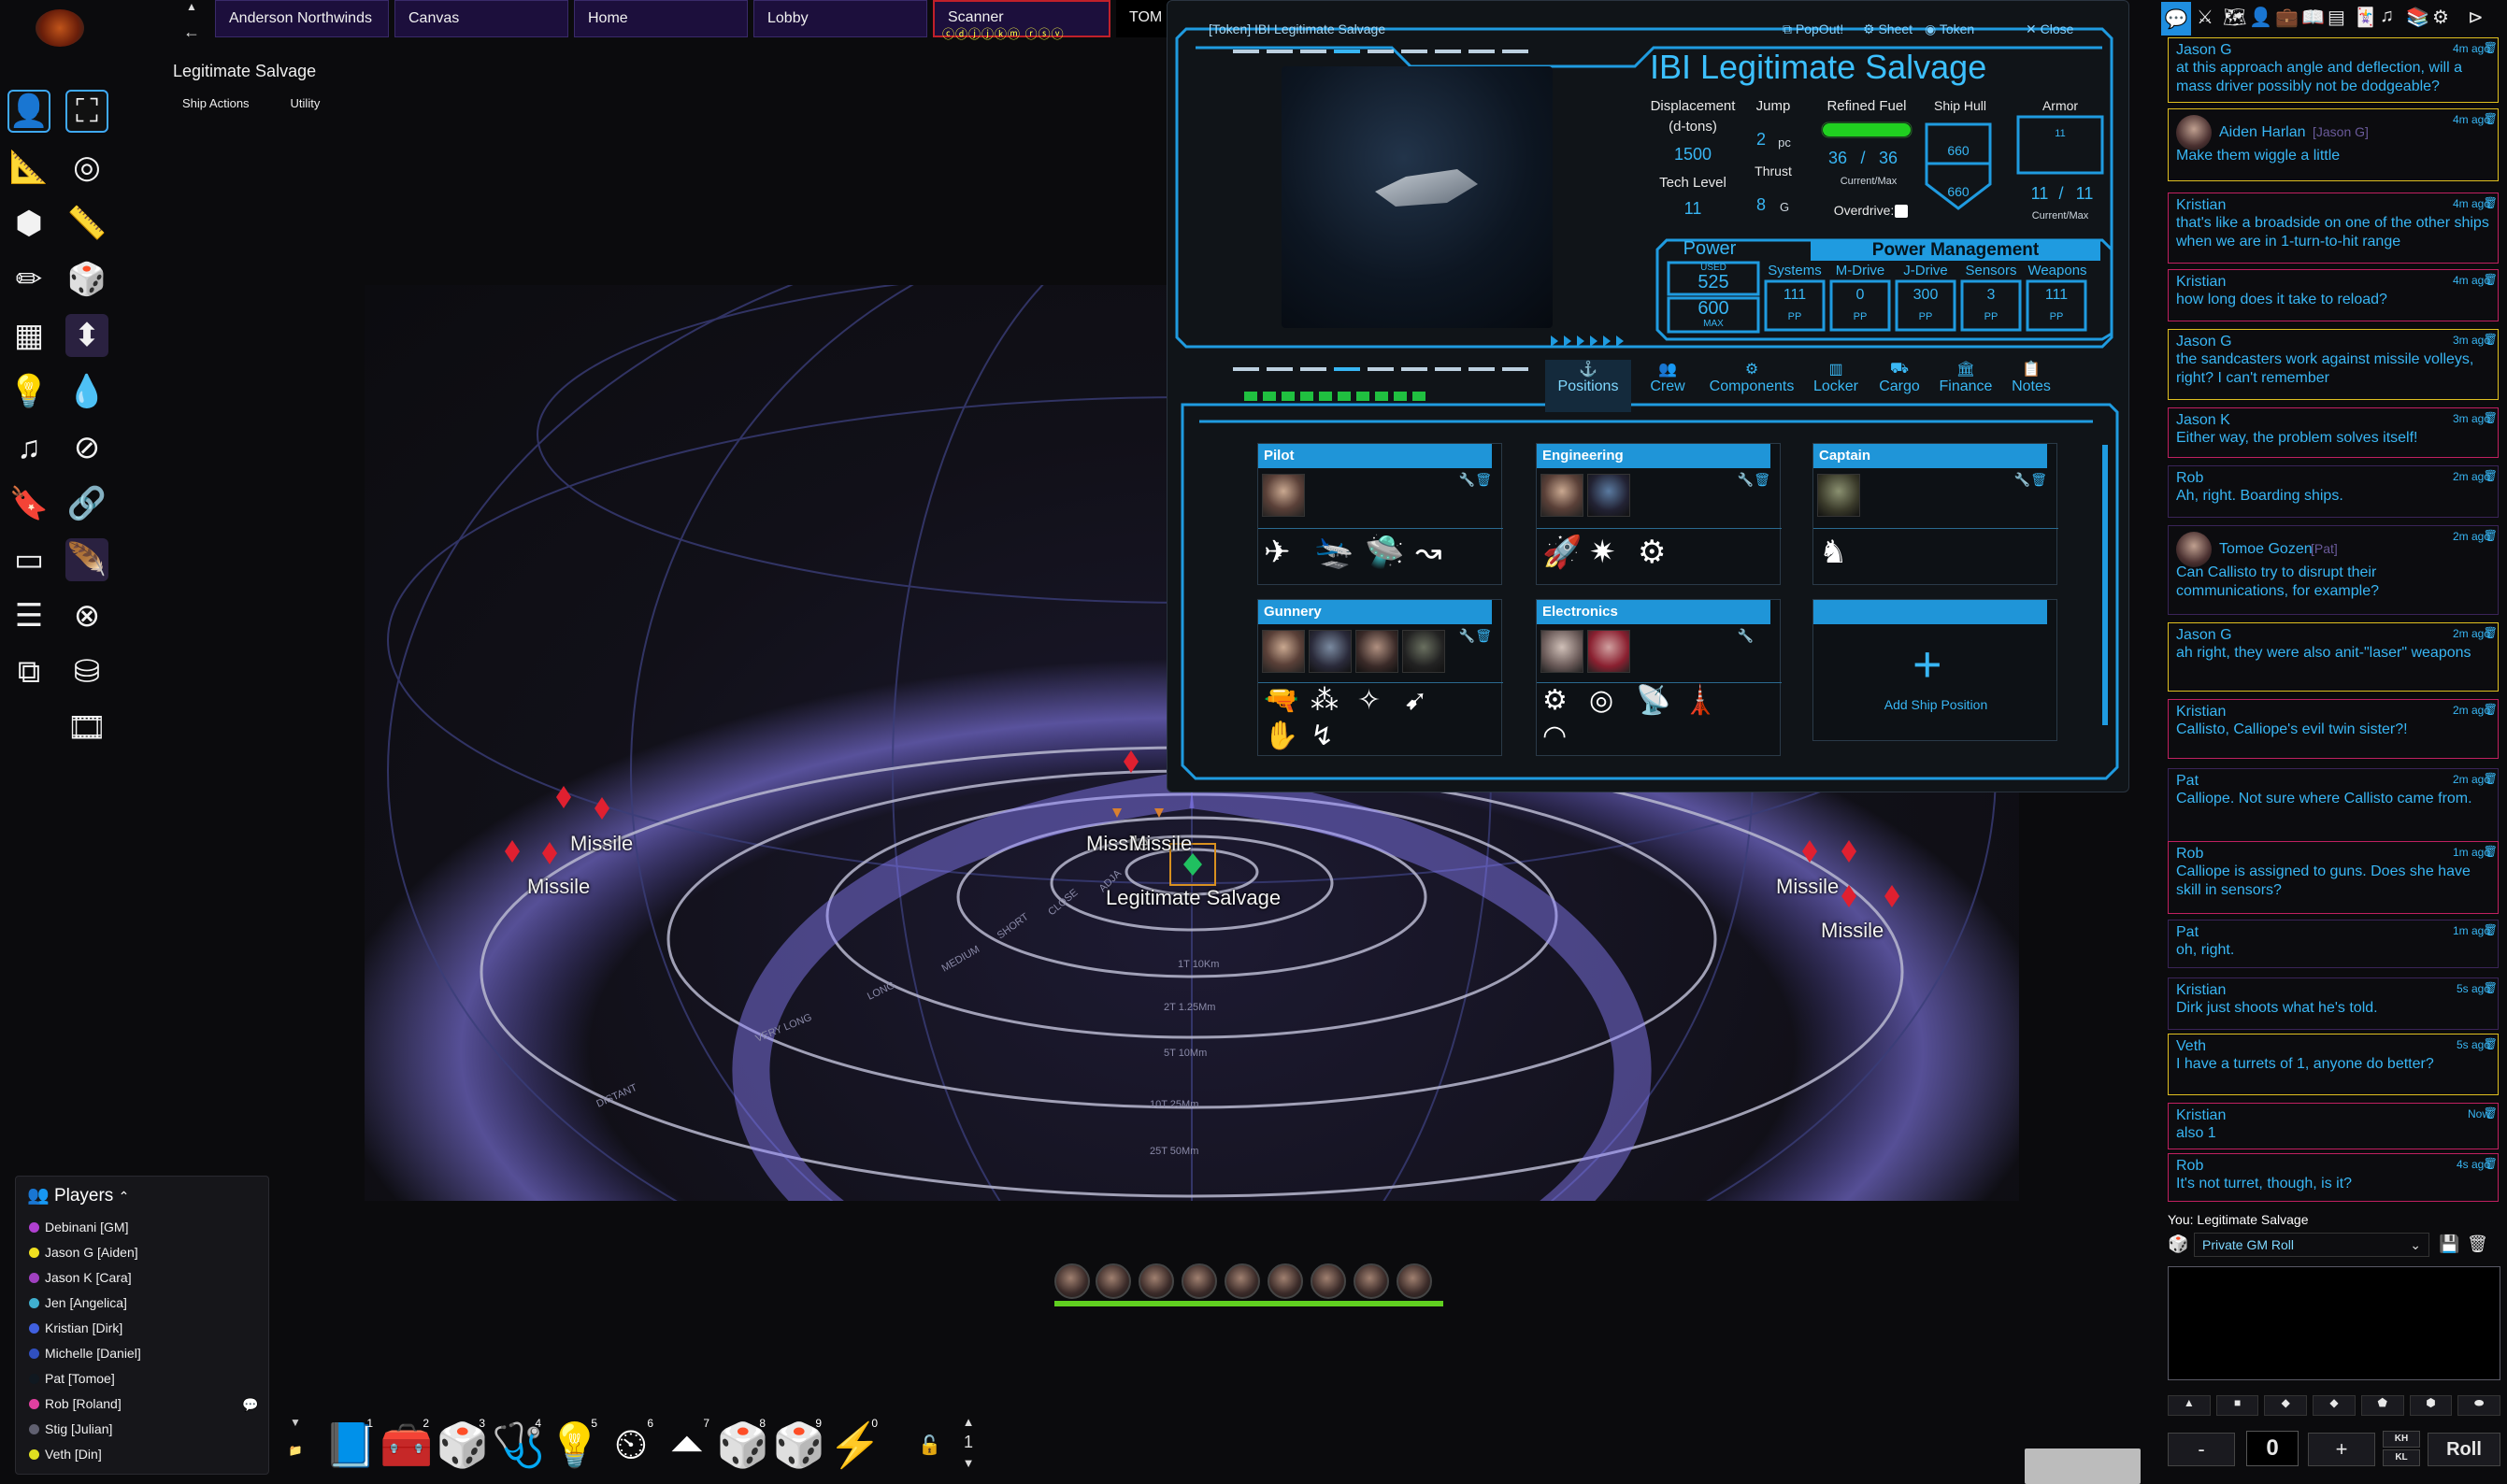 Image resolution: width=2507 pixels, height=1484 pixels. I want to click on scenes-tab-icon: 🗺, so click(2234, 17).